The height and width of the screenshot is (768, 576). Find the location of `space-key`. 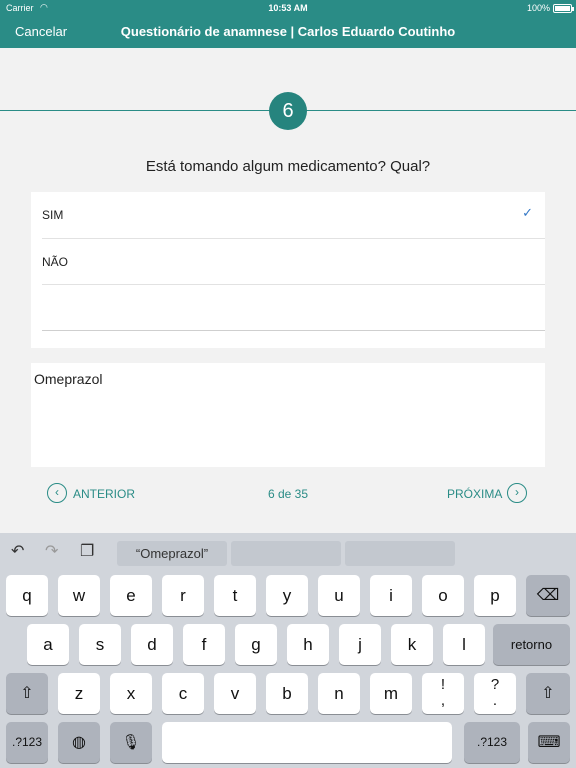

space-key is located at coordinates (307, 742).